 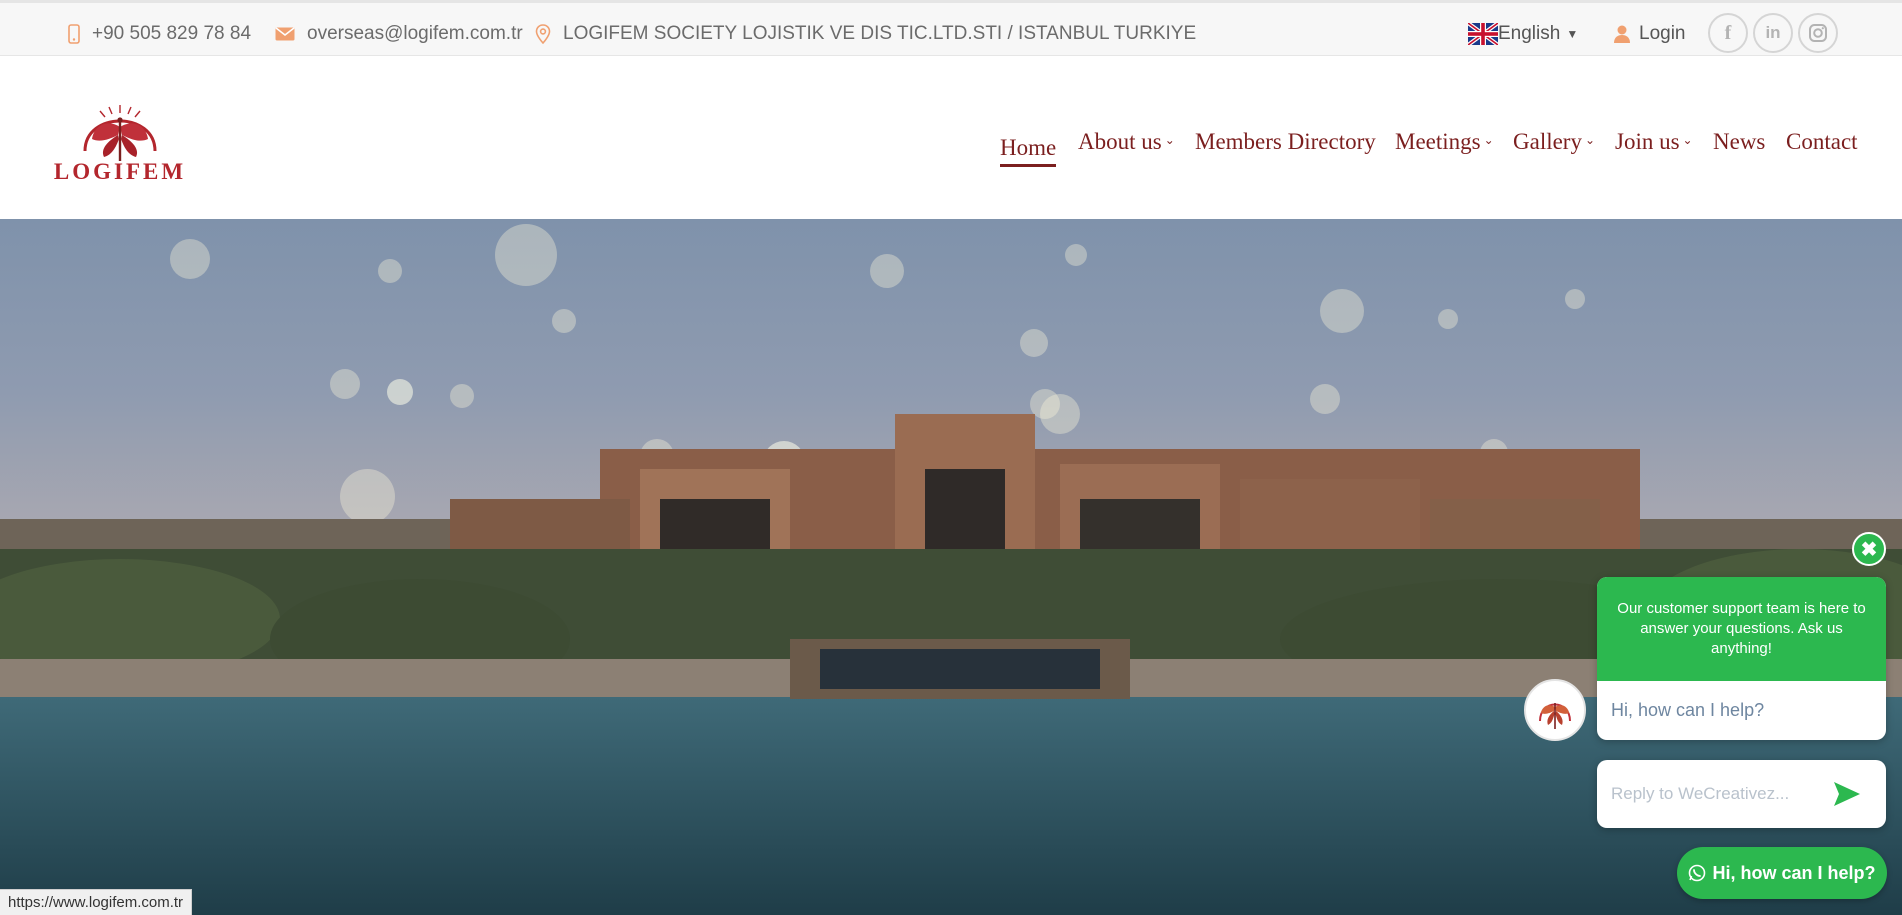 I want to click on mail-icon, so click(x=285, y=34).